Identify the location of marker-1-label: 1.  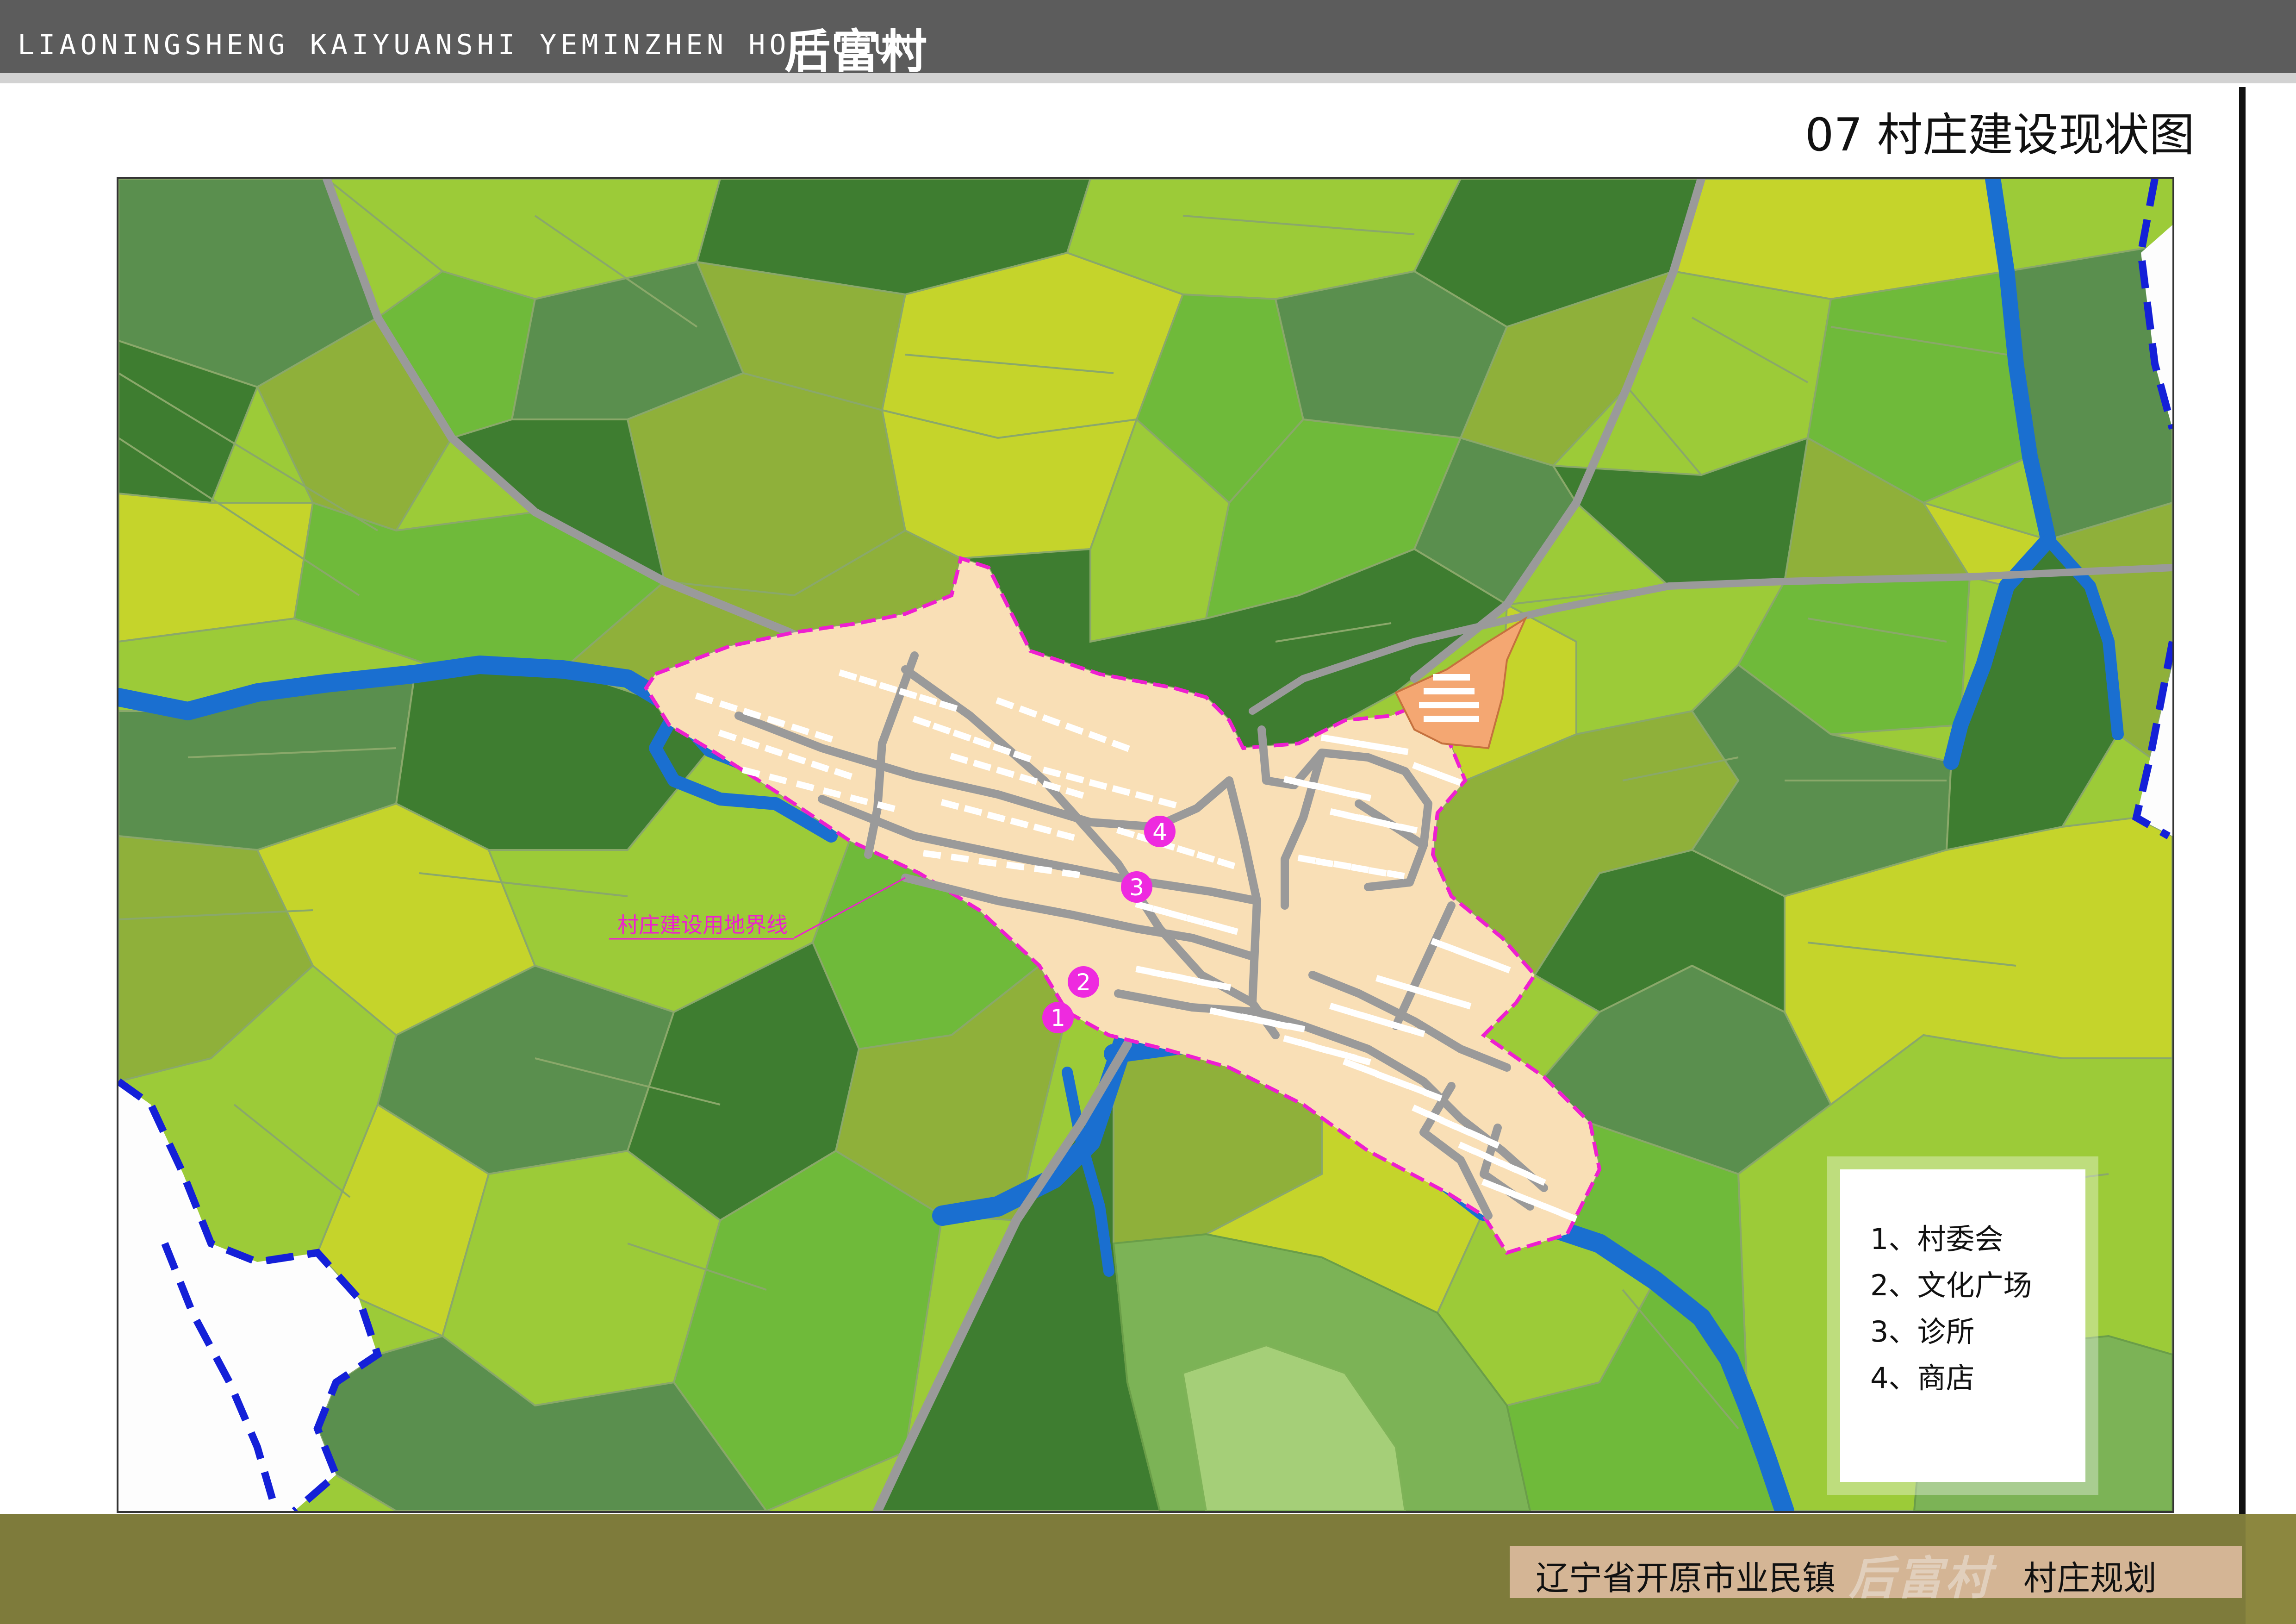
(1058, 1018).